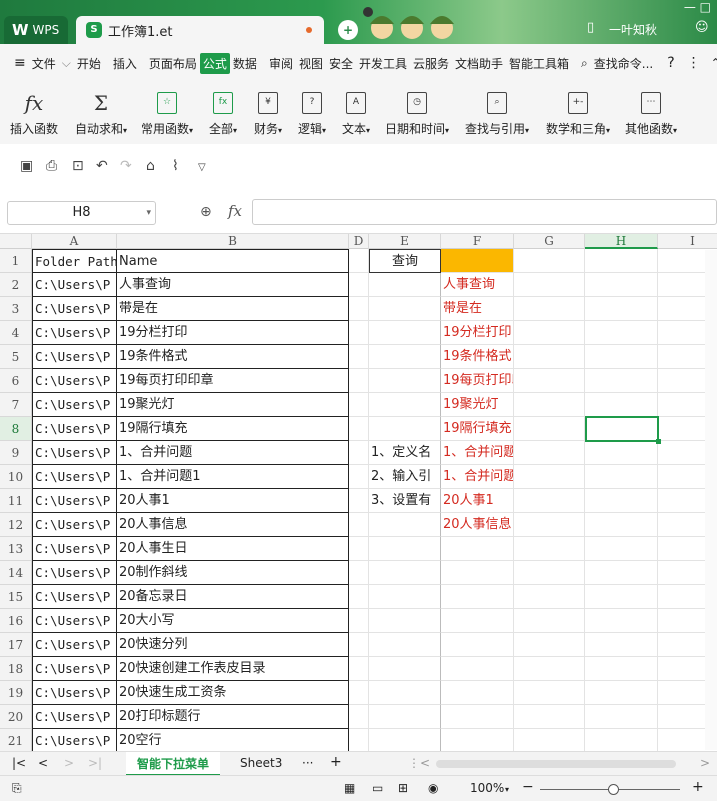 The width and height of the screenshot is (717, 801). I want to click on clear-format-icon: ⌇, so click(175, 166).